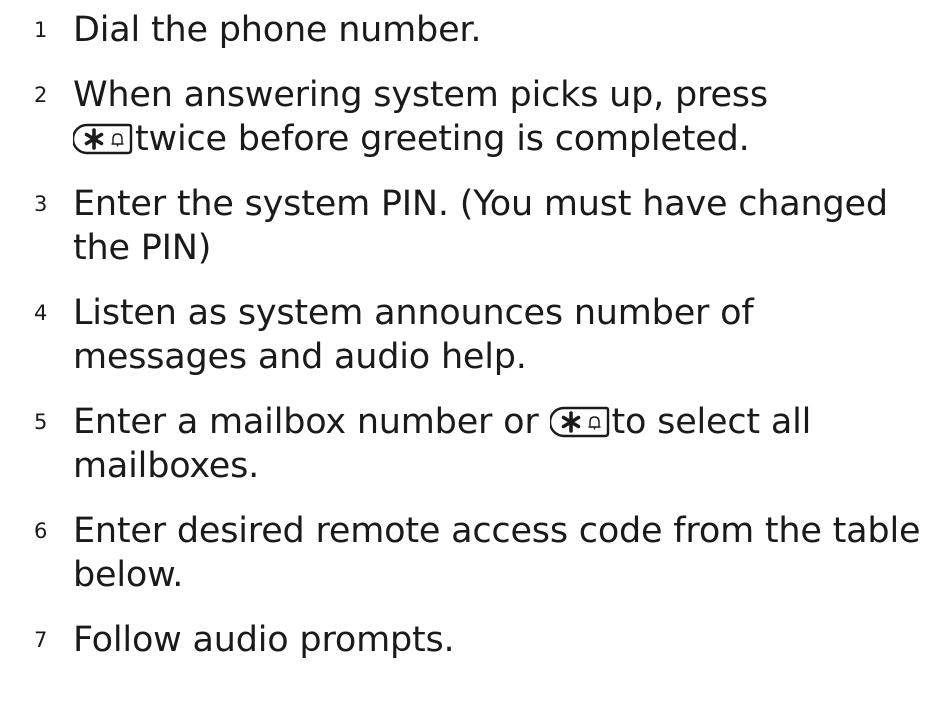 The image size is (950, 703). I want to click on step-text-fragment: to select all, so click(711, 422).